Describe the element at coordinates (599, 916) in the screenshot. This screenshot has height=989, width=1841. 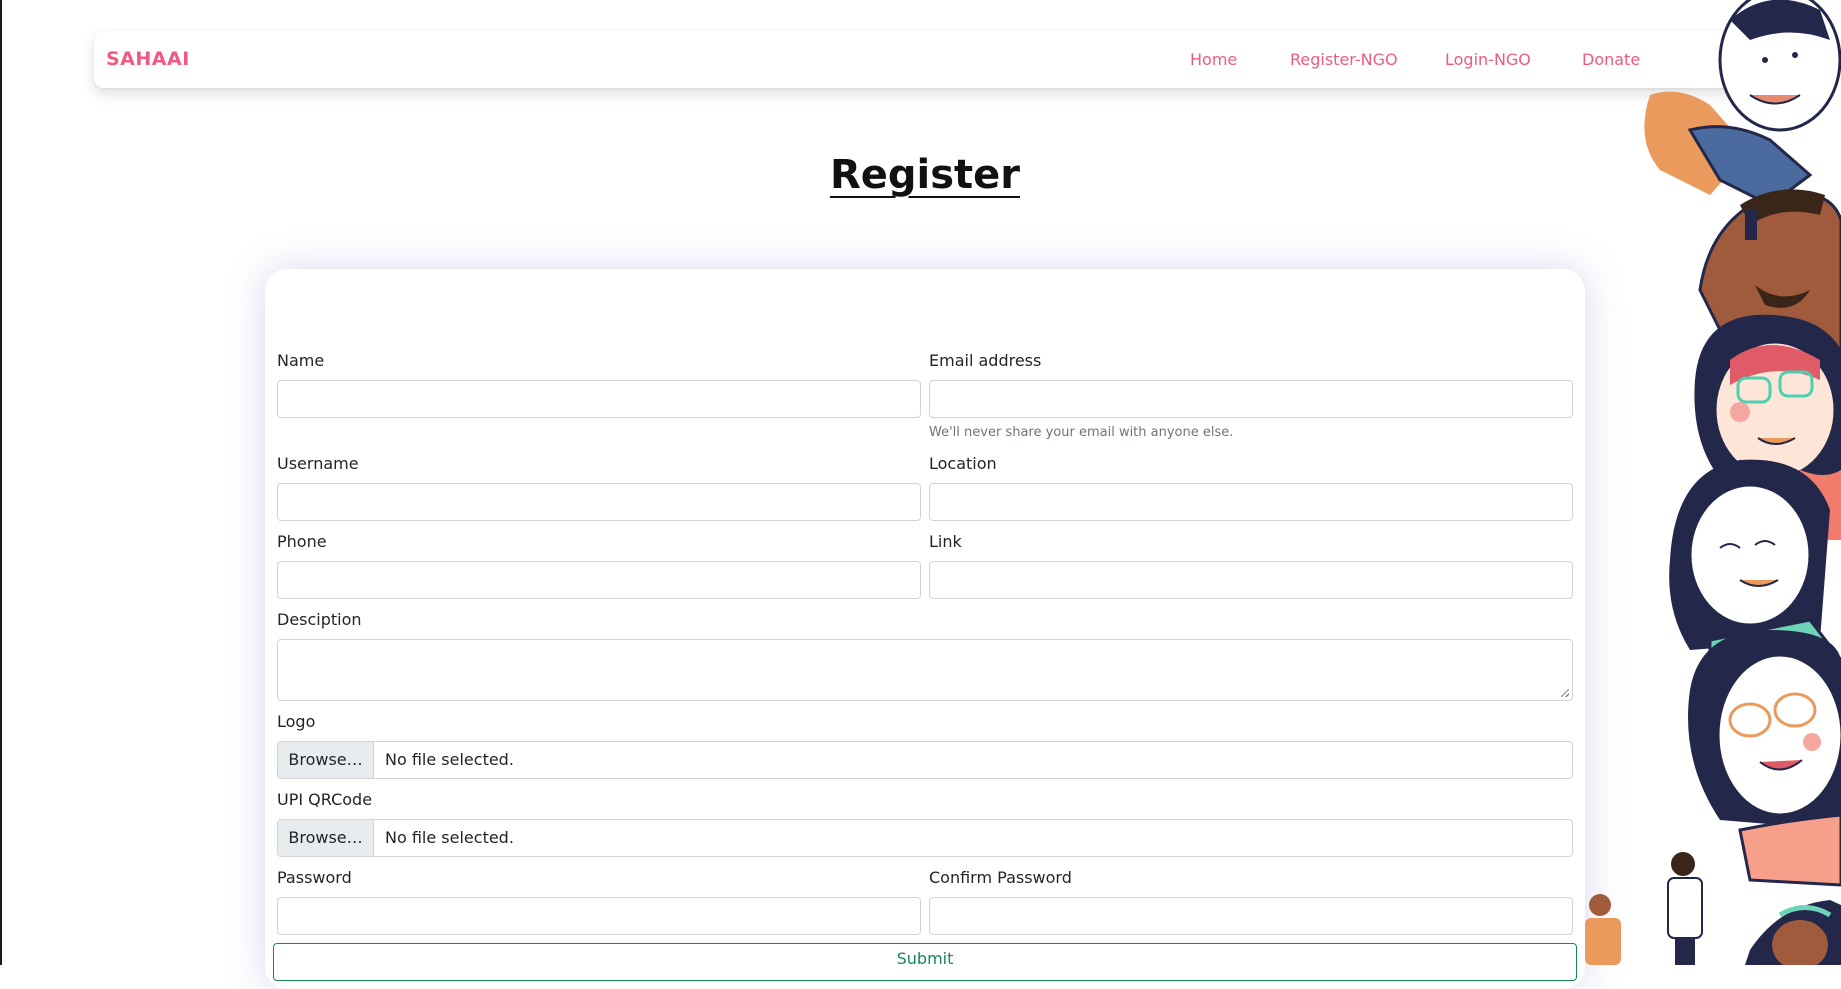
I see `password-input` at that location.